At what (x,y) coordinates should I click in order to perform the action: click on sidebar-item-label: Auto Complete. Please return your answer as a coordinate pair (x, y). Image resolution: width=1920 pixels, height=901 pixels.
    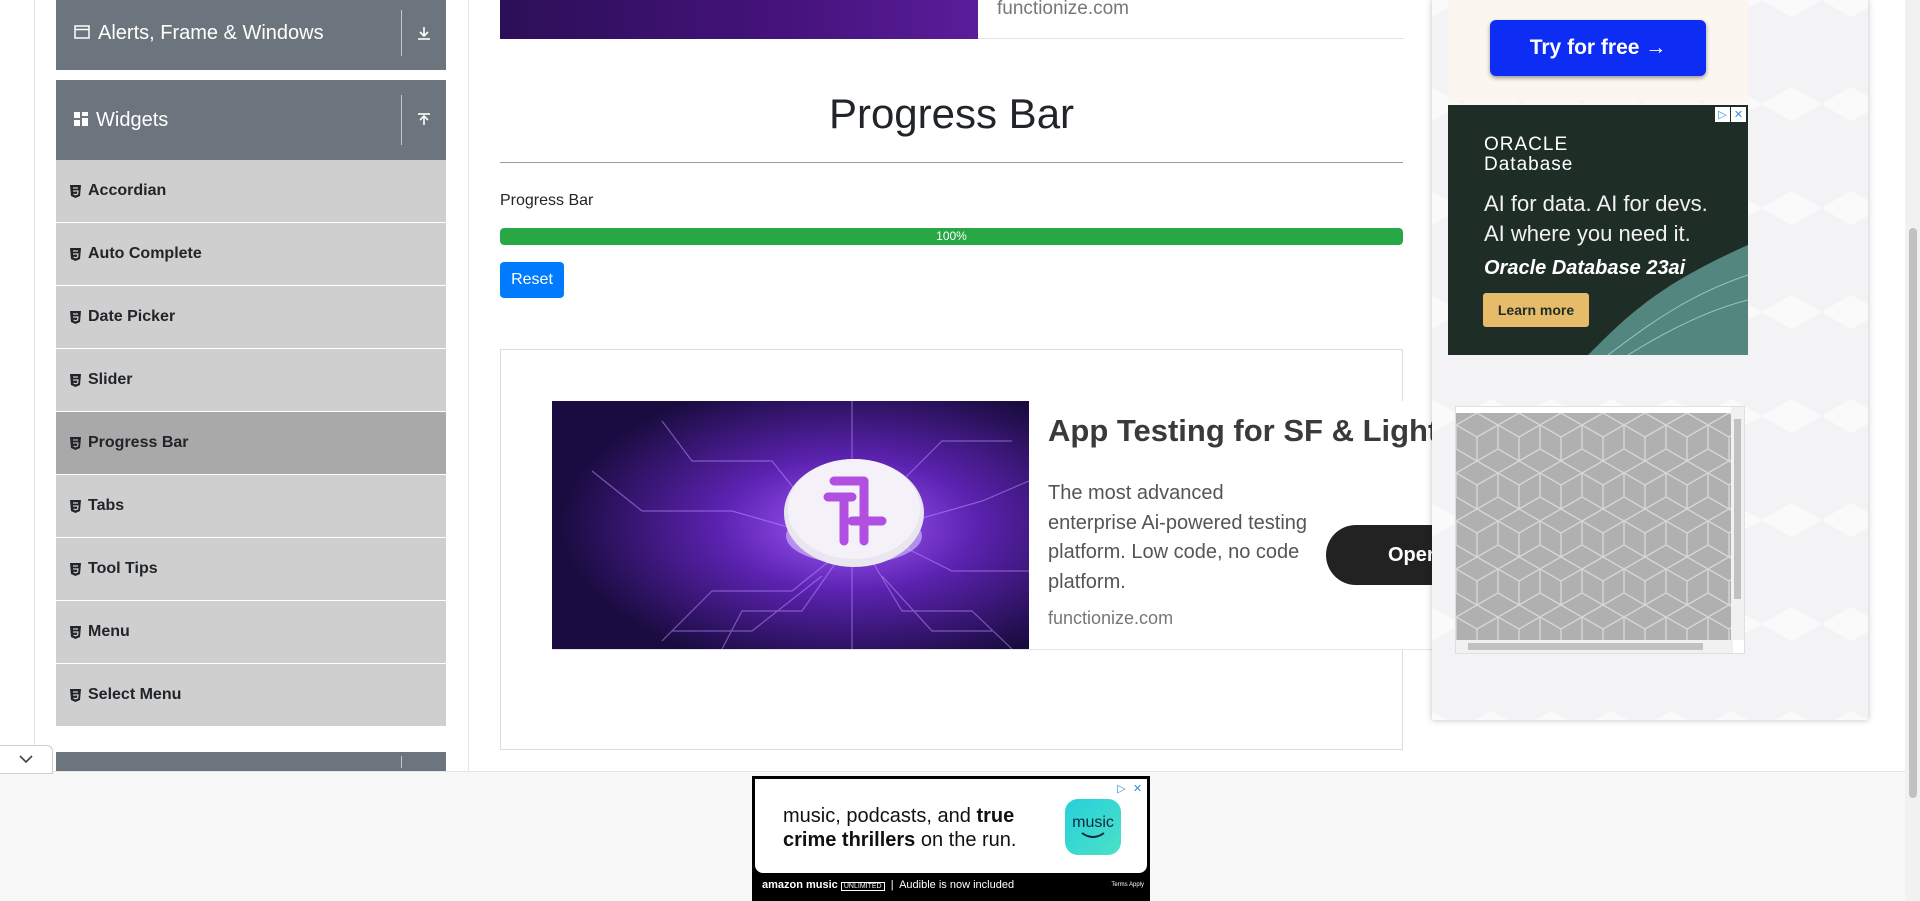
    Looking at the image, I should click on (145, 253).